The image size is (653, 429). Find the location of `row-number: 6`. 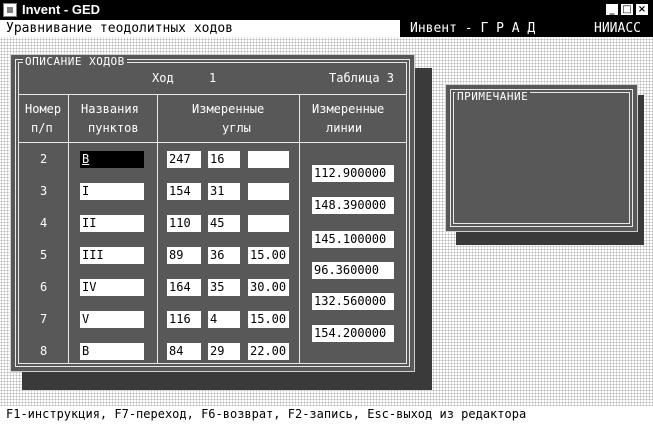

row-number: 6 is located at coordinates (44, 287).